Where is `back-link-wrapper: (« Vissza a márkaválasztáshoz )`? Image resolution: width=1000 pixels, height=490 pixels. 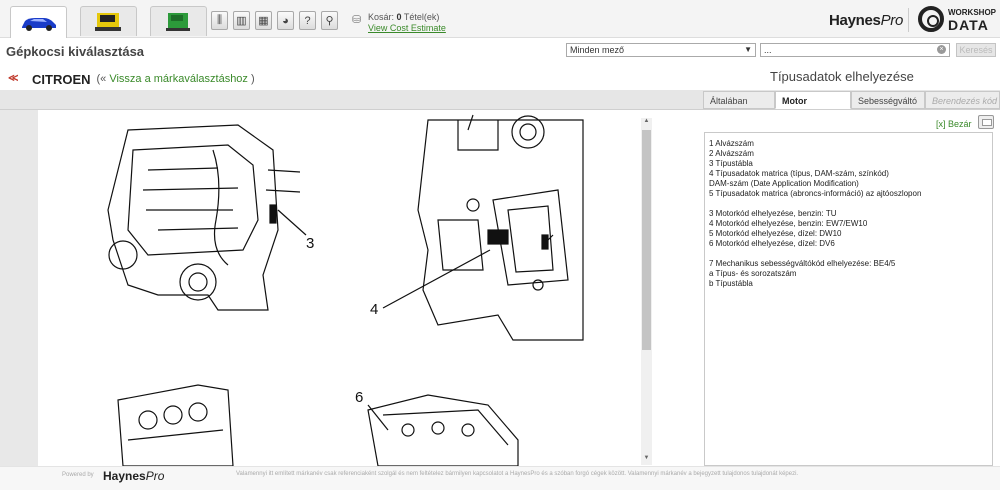
back-link-wrapper: (« Vissza a márkaválasztáshoz ) is located at coordinates (175, 79).